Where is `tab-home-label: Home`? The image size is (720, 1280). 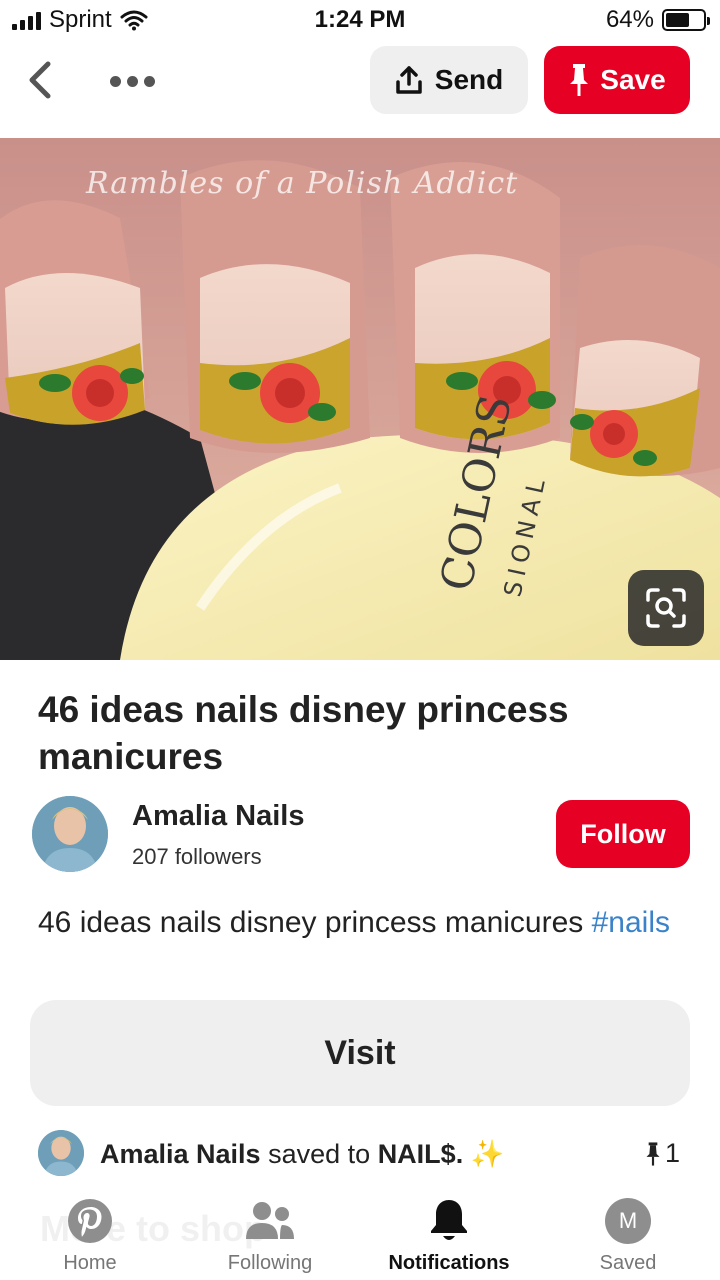
tab-home-label: Home is located at coordinates (90, 1263).